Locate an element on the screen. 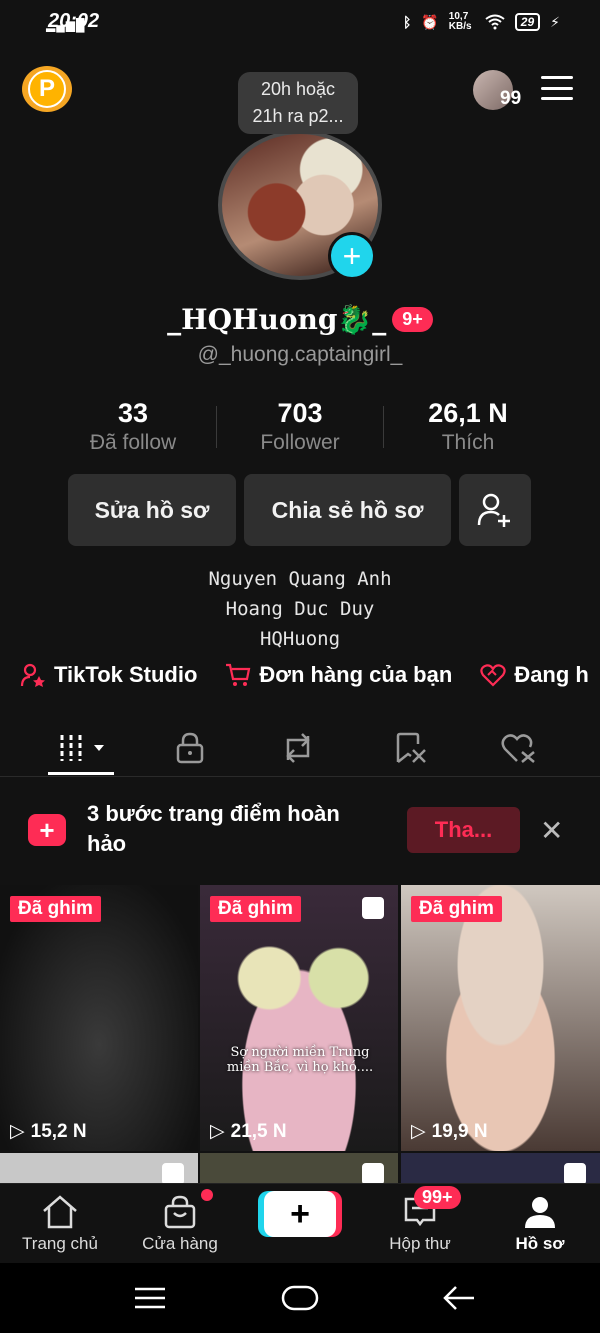 Image resolution: width=600 pixels, height=1333 pixels. followers-count: 703 is located at coordinates (300, 413).